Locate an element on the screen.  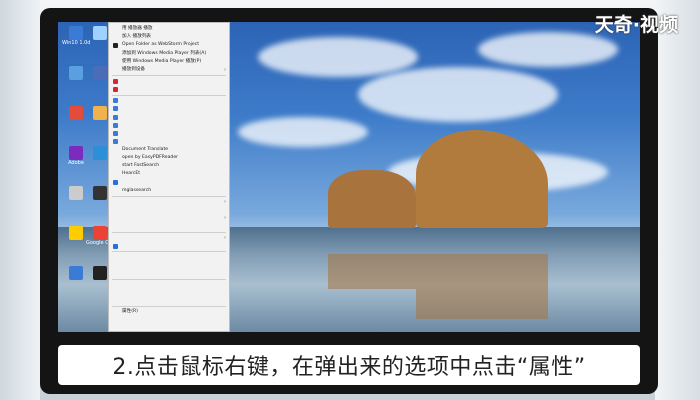
menu-item-label: HearcEt is located at coordinates (131, 174).